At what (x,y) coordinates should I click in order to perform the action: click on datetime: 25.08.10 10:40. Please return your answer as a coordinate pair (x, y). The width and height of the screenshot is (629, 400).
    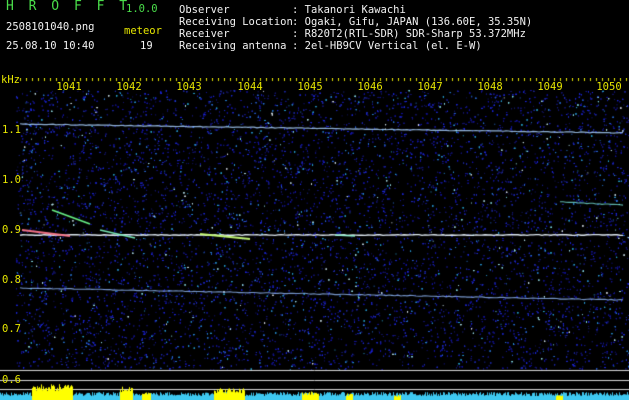
    Looking at the image, I should click on (50, 46).